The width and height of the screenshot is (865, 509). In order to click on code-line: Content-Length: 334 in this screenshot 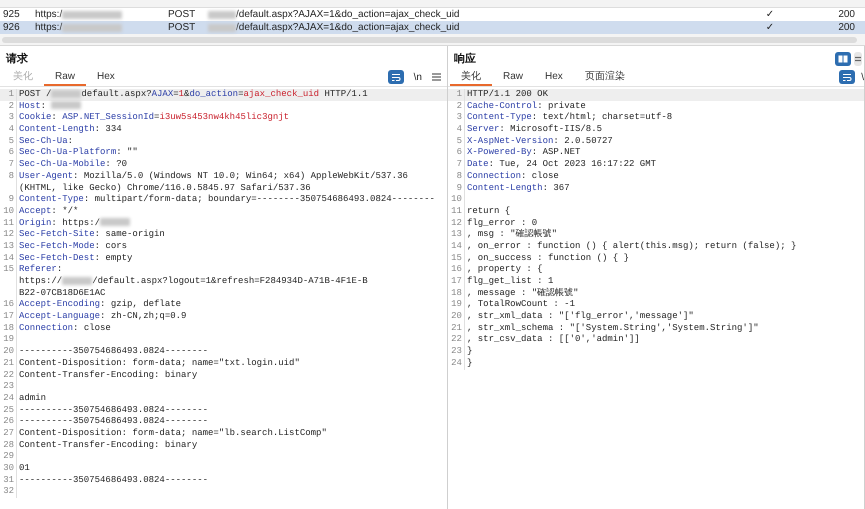, I will do `click(70, 130)`.